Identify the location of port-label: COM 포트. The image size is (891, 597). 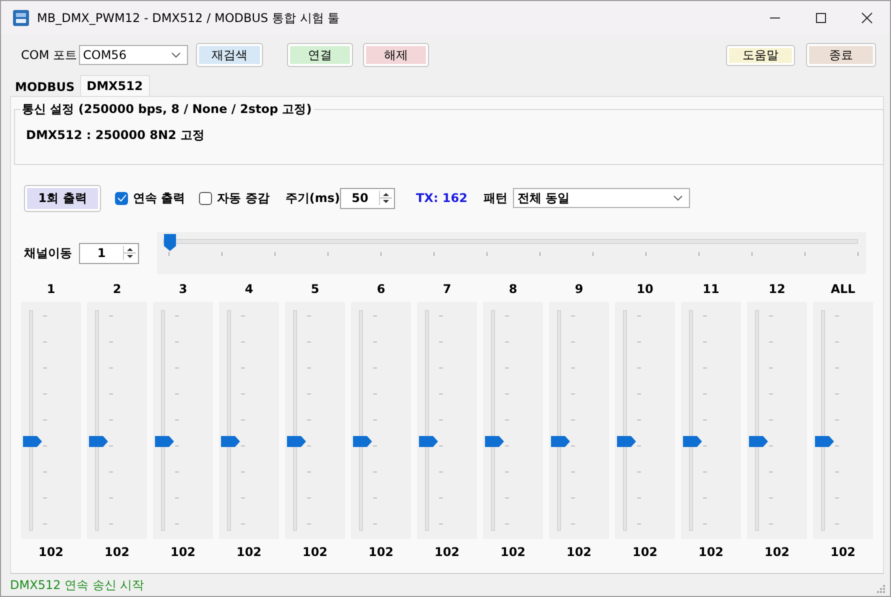
(49, 55).